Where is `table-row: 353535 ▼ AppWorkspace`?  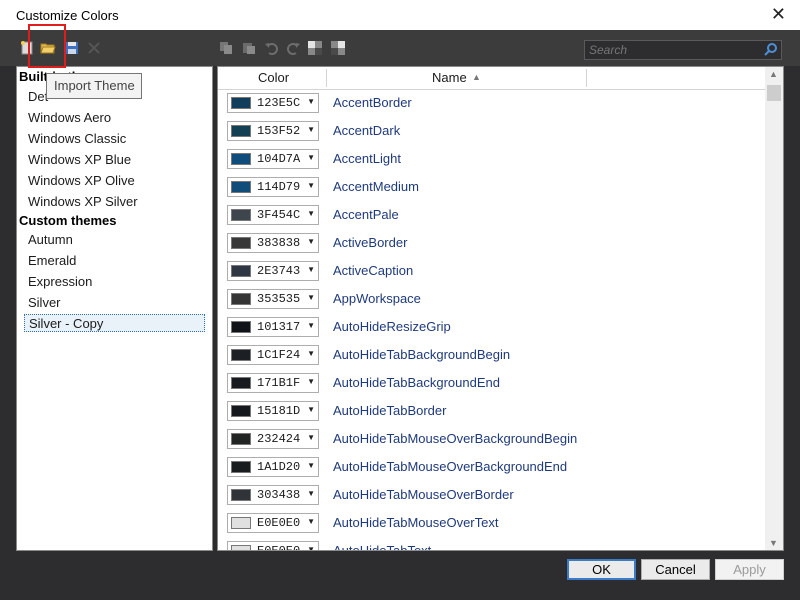 table-row: 353535 ▼ AppWorkspace is located at coordinates (491, 299).